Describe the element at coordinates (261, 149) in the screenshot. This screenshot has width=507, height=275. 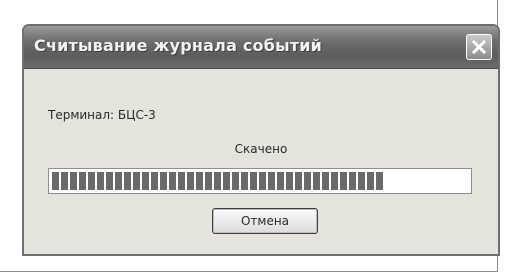
I see `download-status-label: Скачено` at that location.